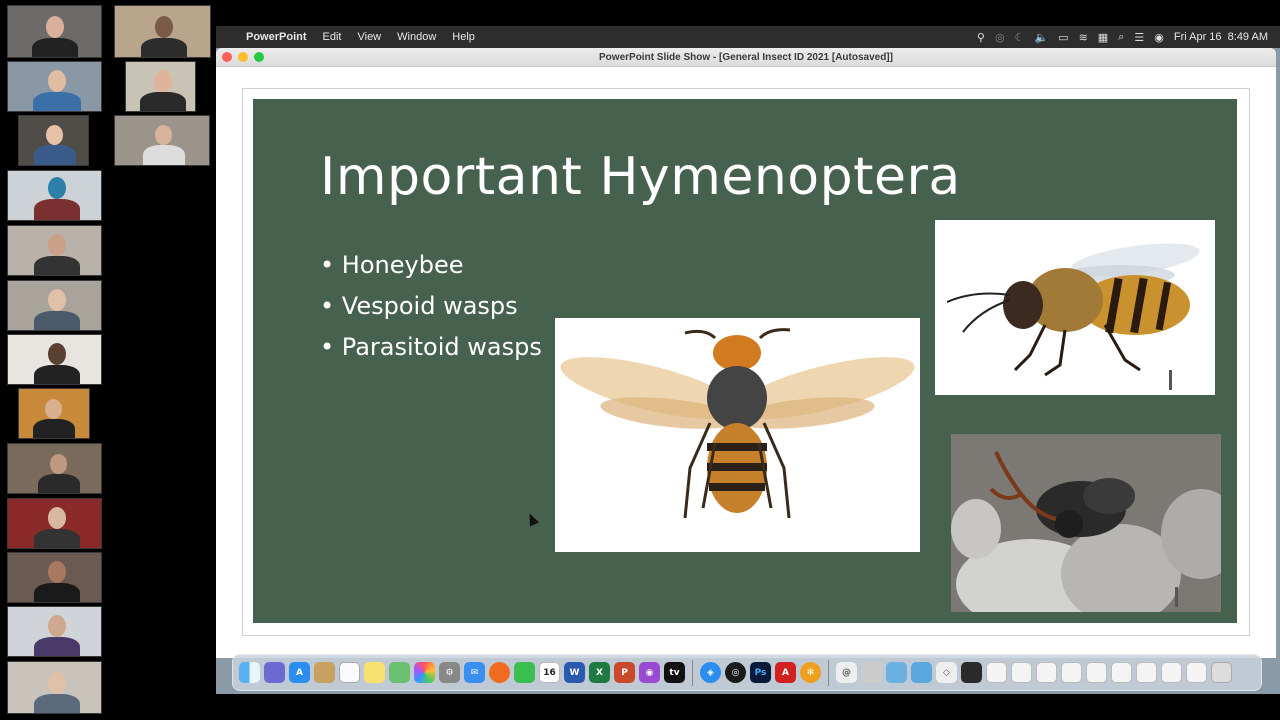  What do you see at coordinates (449, 672) in the screenshot?
I see `system-preferences-icon: ⚙` at bounding box center [449, 672].